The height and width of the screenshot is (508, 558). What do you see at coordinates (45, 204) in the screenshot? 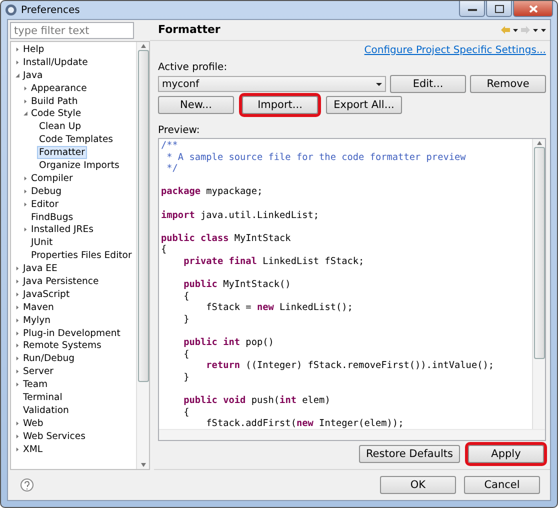
I see `tree-item: Editor` at bounding box center [45, 204].